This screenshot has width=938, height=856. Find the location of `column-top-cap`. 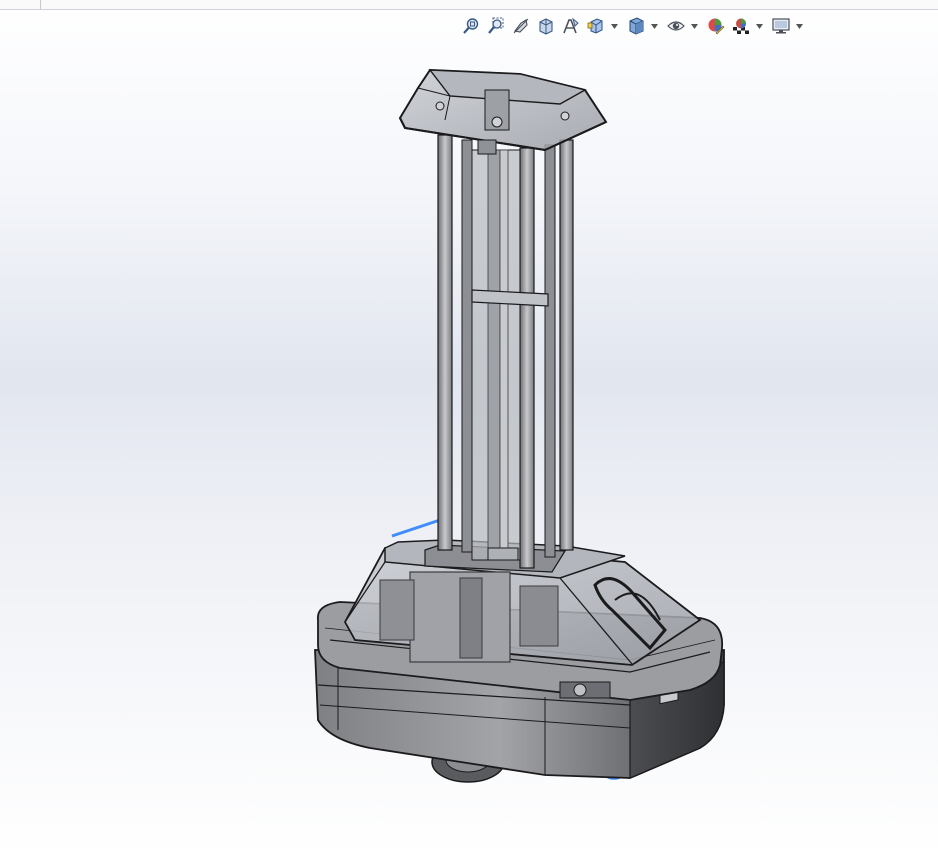

column-top-cap is located at coordinates (503, 111).